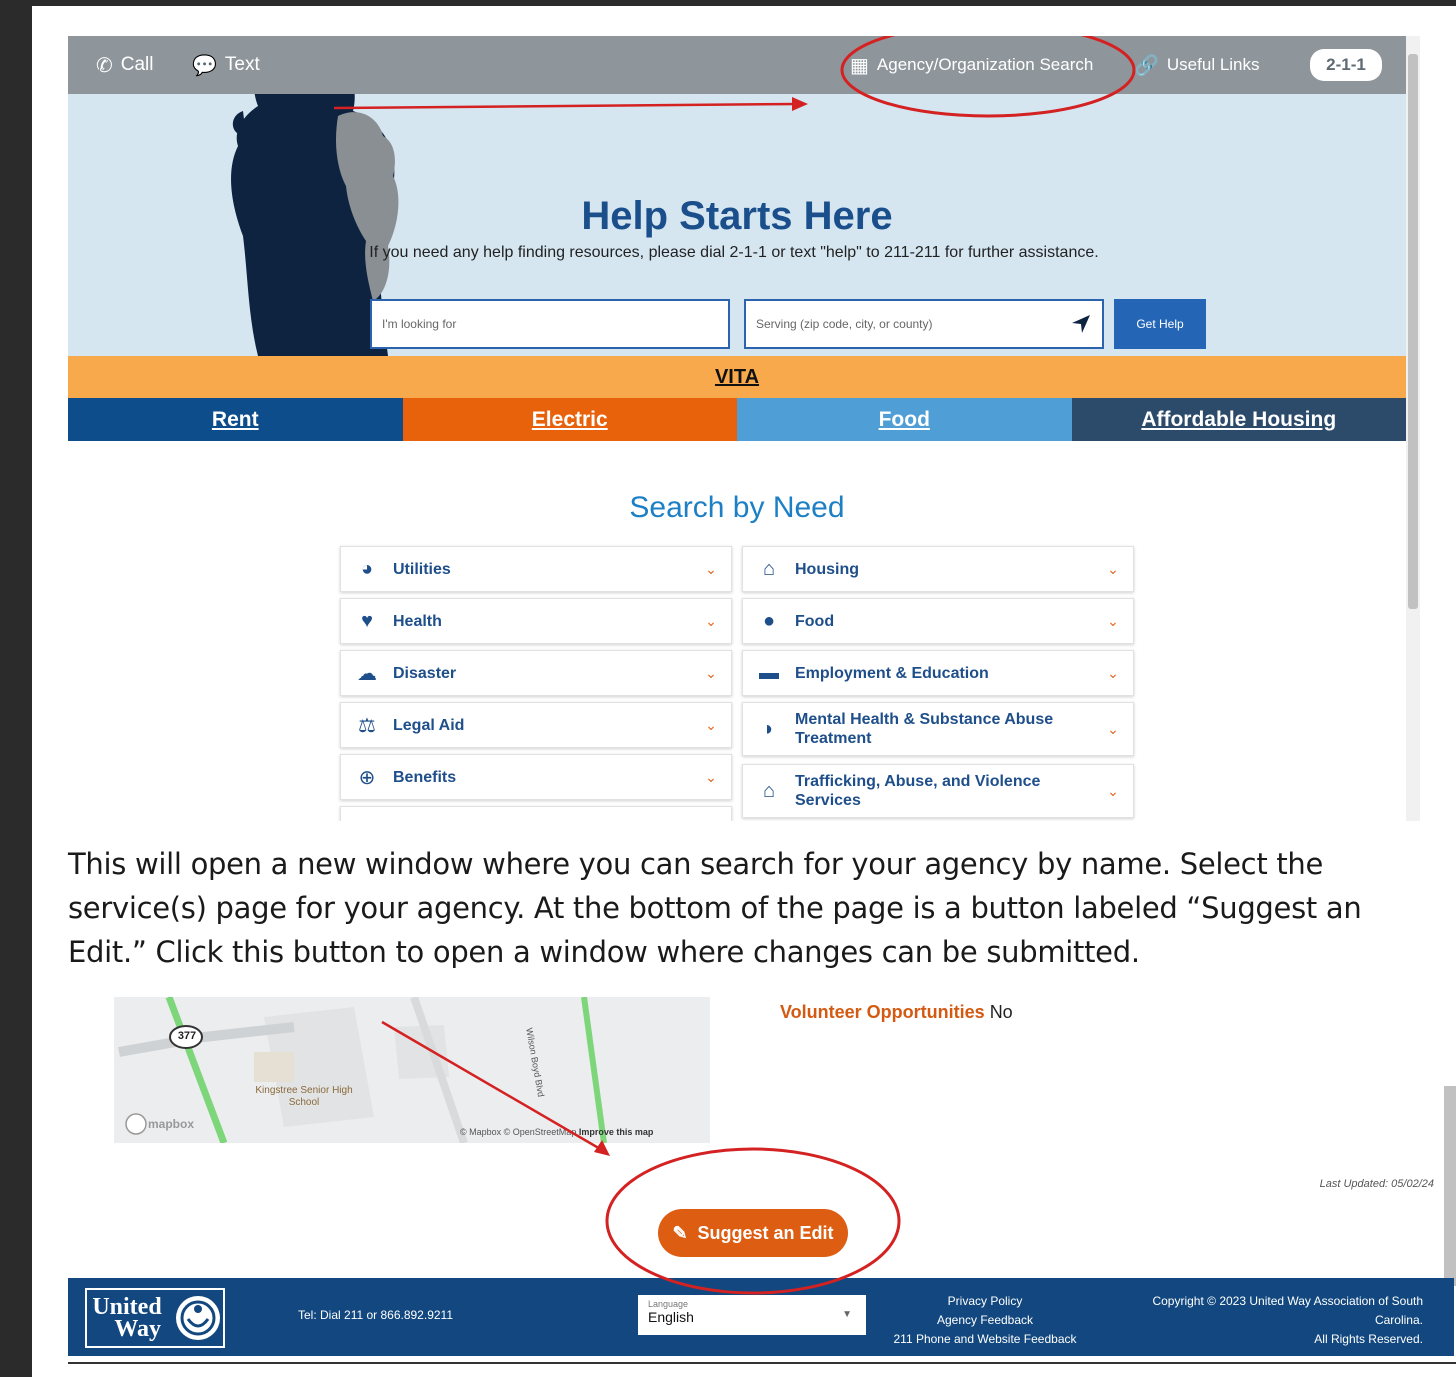 The width and height of the screenshot is (1456, 1377). I want to click on logo-line-2: Way, so click(137, 1329).